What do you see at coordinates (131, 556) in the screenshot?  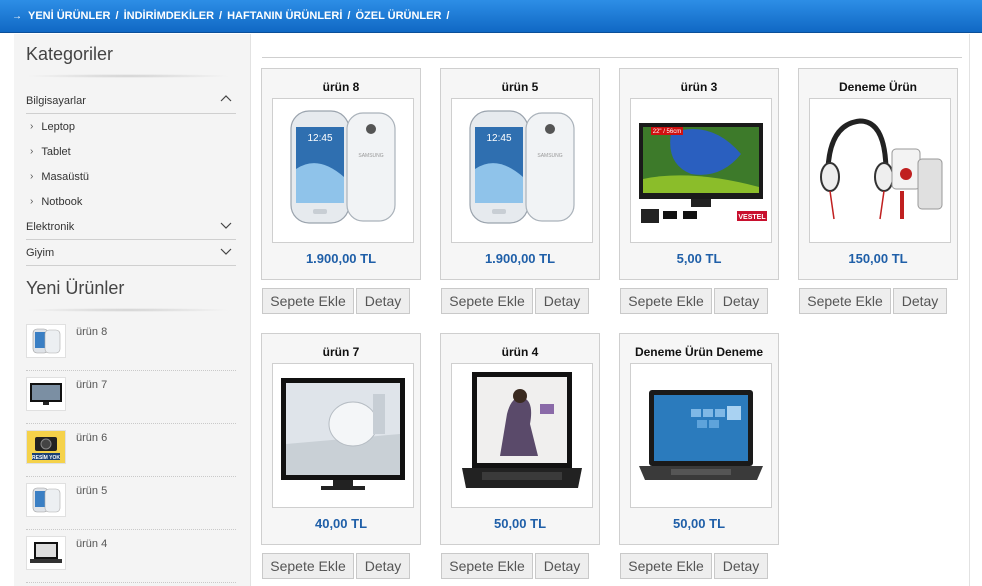 I see `new-product-item: ürün 4` at bounding box center [131, 556].